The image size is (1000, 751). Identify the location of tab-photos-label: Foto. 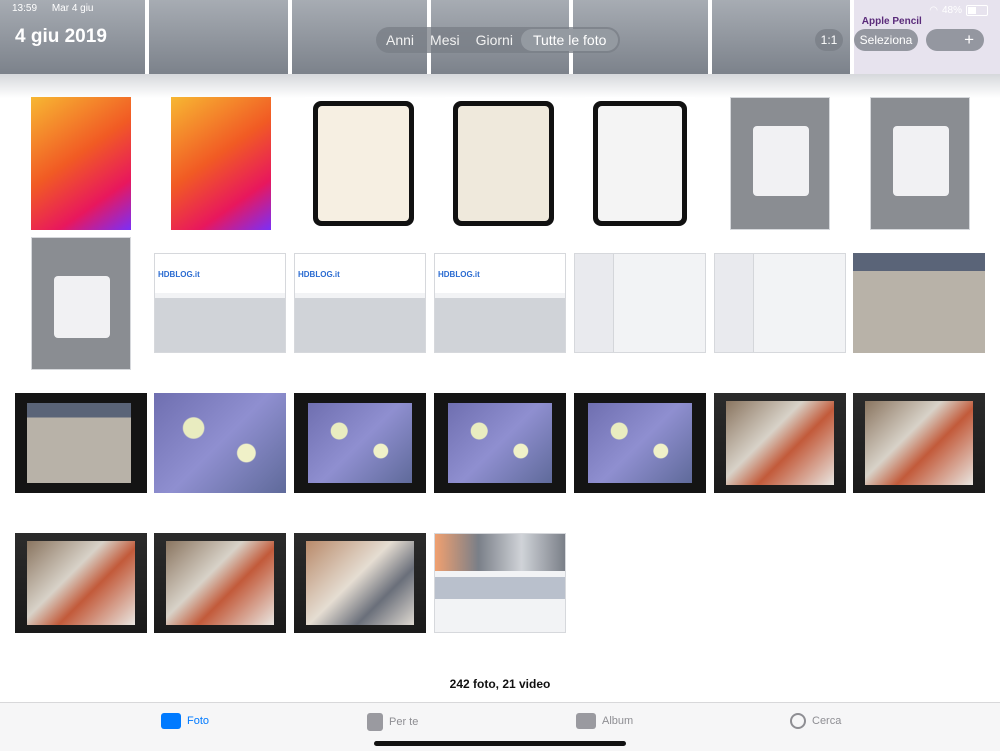
(198, 721).